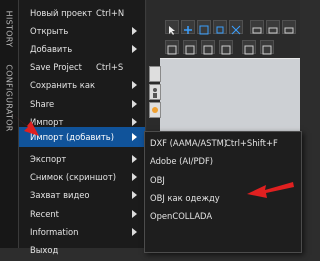 Image resolution: width=320 pixels, height=261 pixels. I want to click on menu-item-label: Share, so click(42, 104).